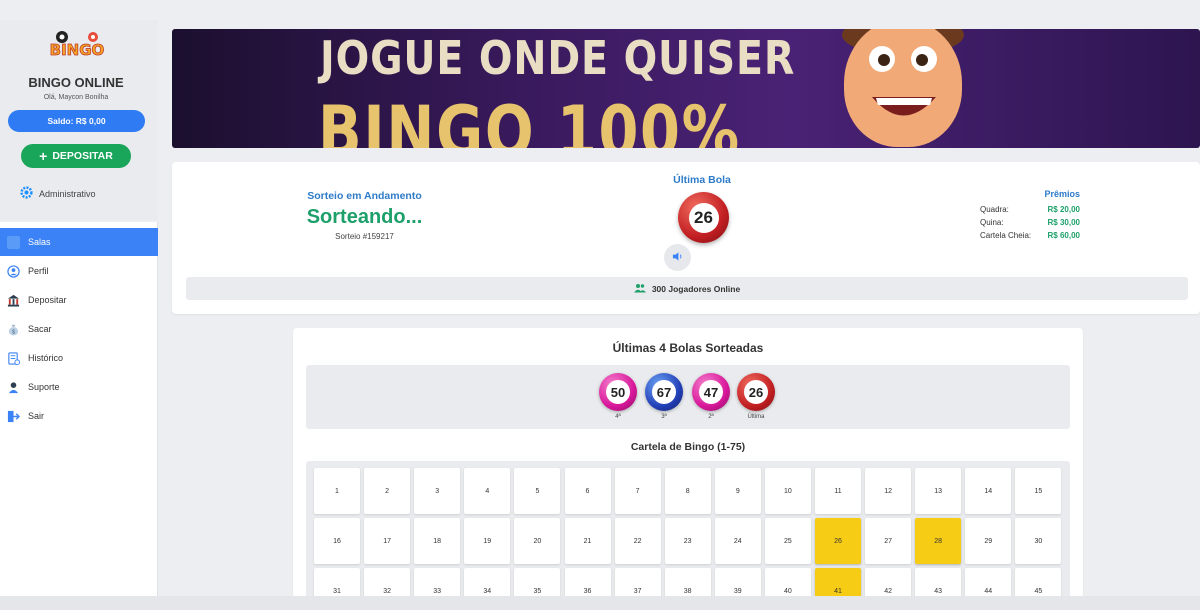 The height and width of the screenshot is (610, 1200). I want to click on bingo-cell: 3, so click(437, 491).